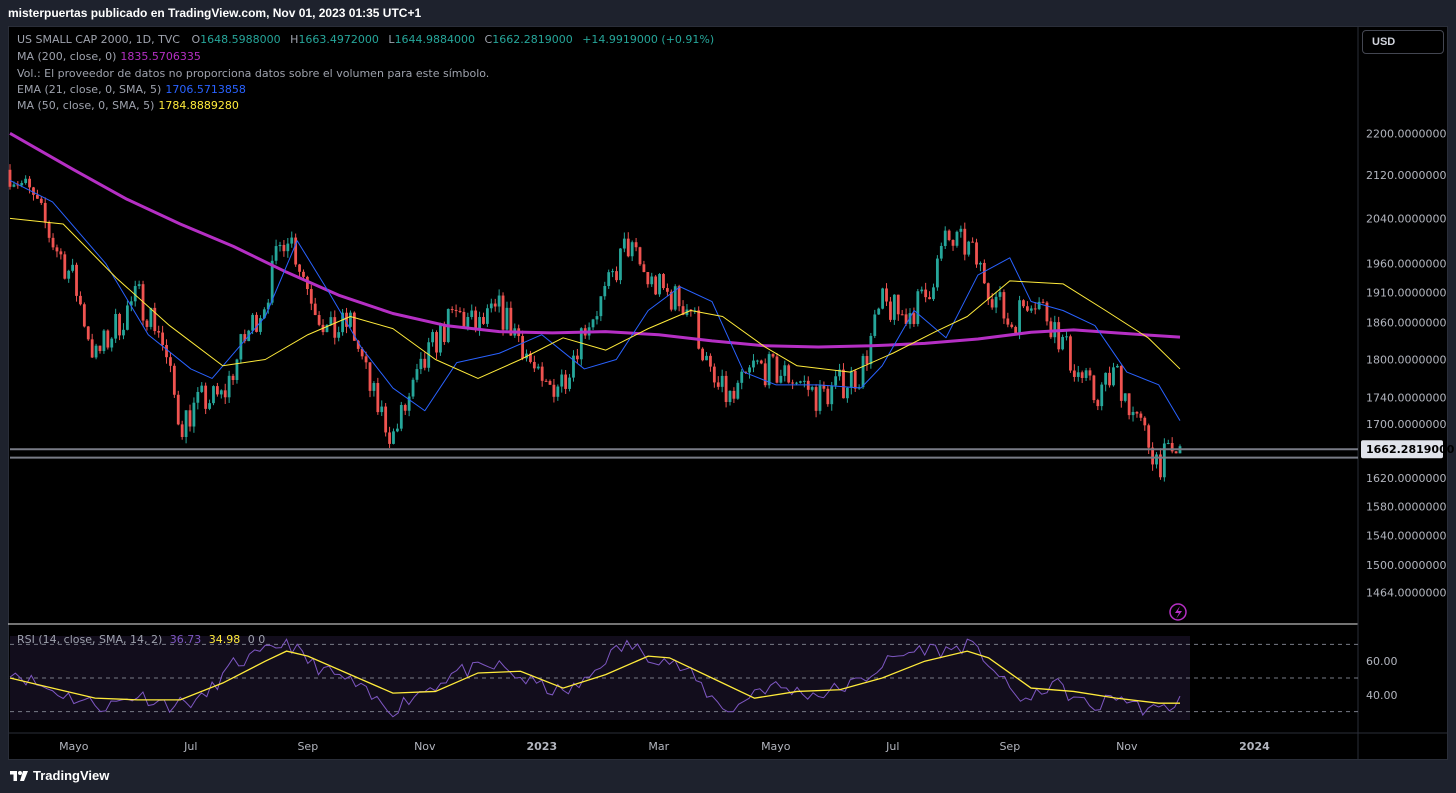 Image resolution: width=1456 pixels, height=793 pixels. Describe the element at coordinates (1403, 42) in the screenshot. I see `currency-button: USD` at that location.